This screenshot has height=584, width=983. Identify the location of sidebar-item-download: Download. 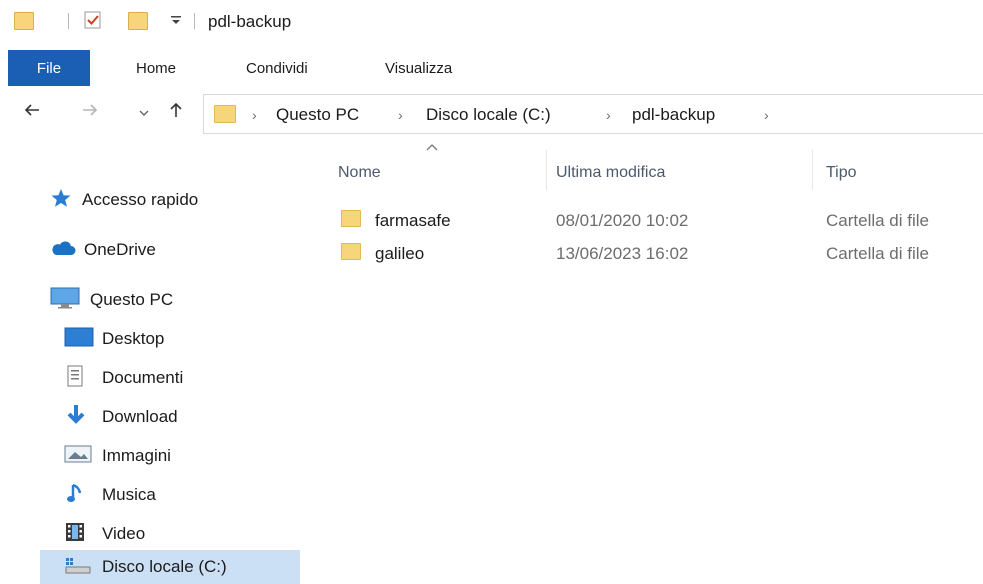
(121, 417).